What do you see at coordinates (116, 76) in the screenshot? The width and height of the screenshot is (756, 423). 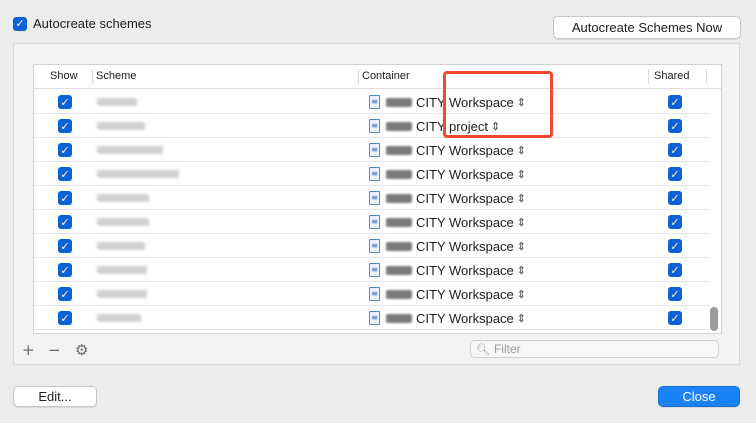 I see `header-scheme: Scheme` at bounding box center [116, 76].